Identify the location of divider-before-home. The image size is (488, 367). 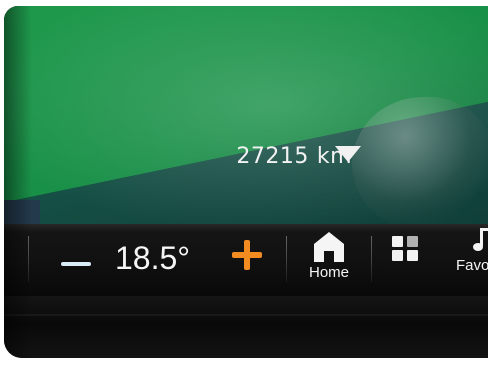
(286, 259).